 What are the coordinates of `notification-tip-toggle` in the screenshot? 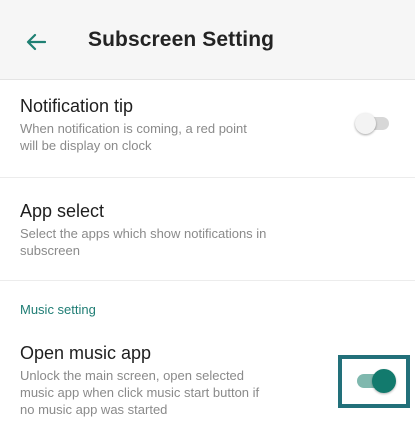 It's located at (373, 124).